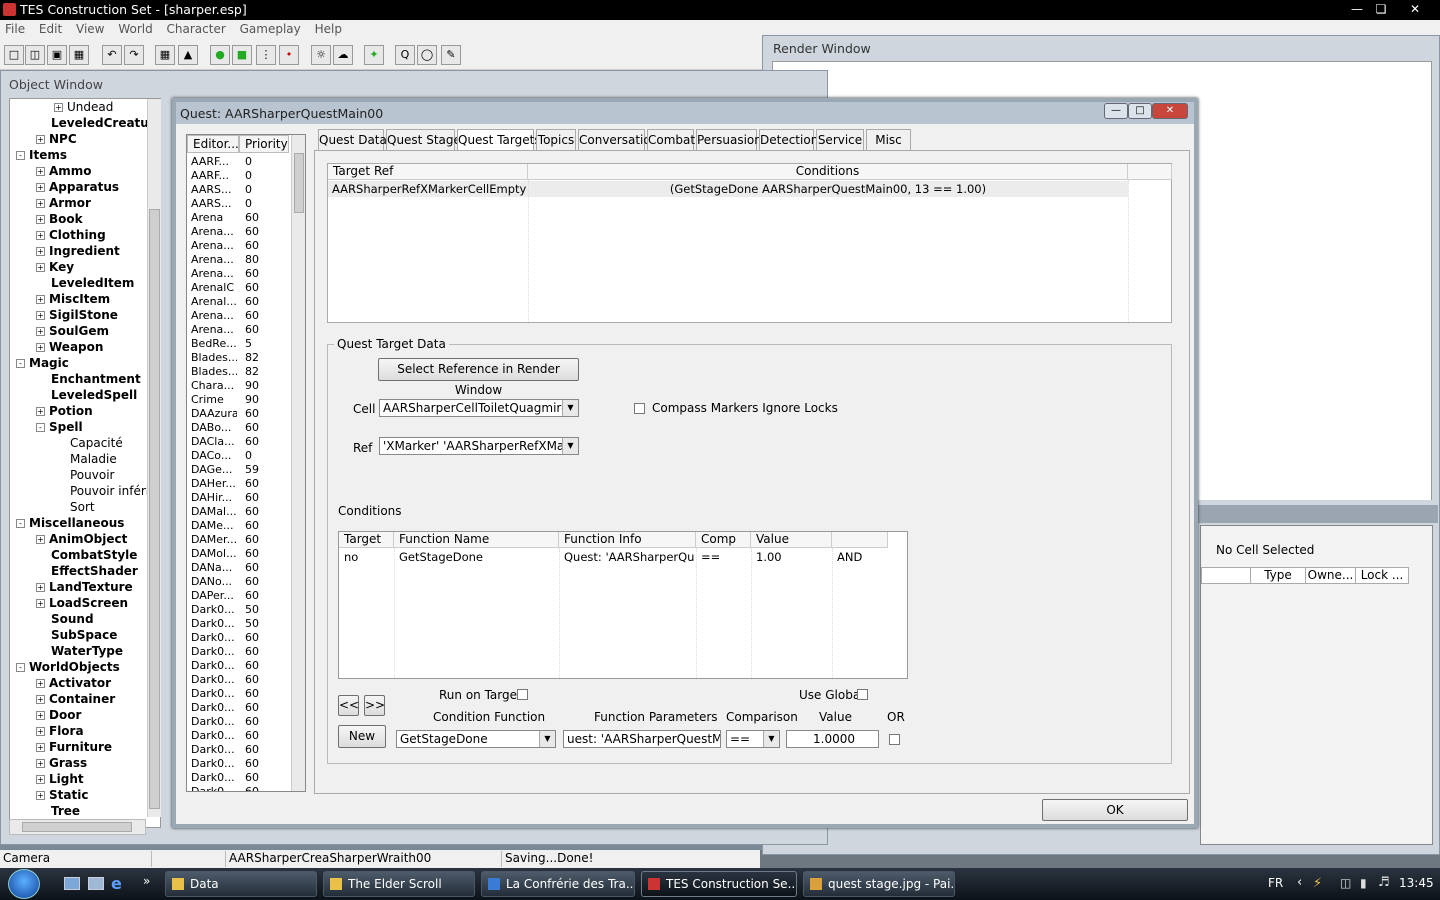 The width and height of the screenshot is (1440, 900). I want to click on tree-item: - WorldObjects, so click(68, 668).